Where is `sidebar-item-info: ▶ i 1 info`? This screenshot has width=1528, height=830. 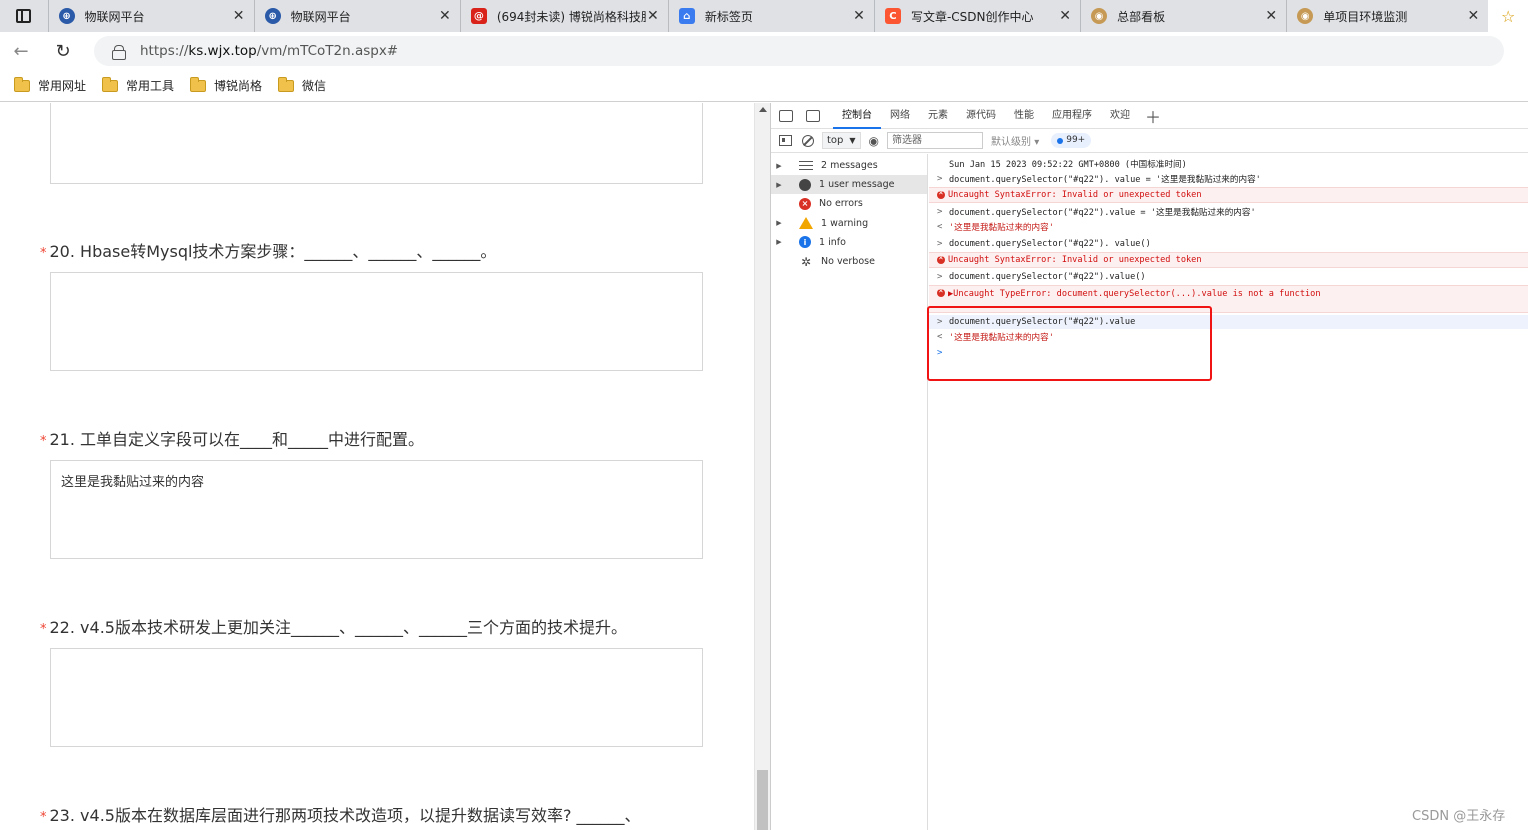
sidebar-item-info: ▶ i 1 info is located at coordinates (849, 242).